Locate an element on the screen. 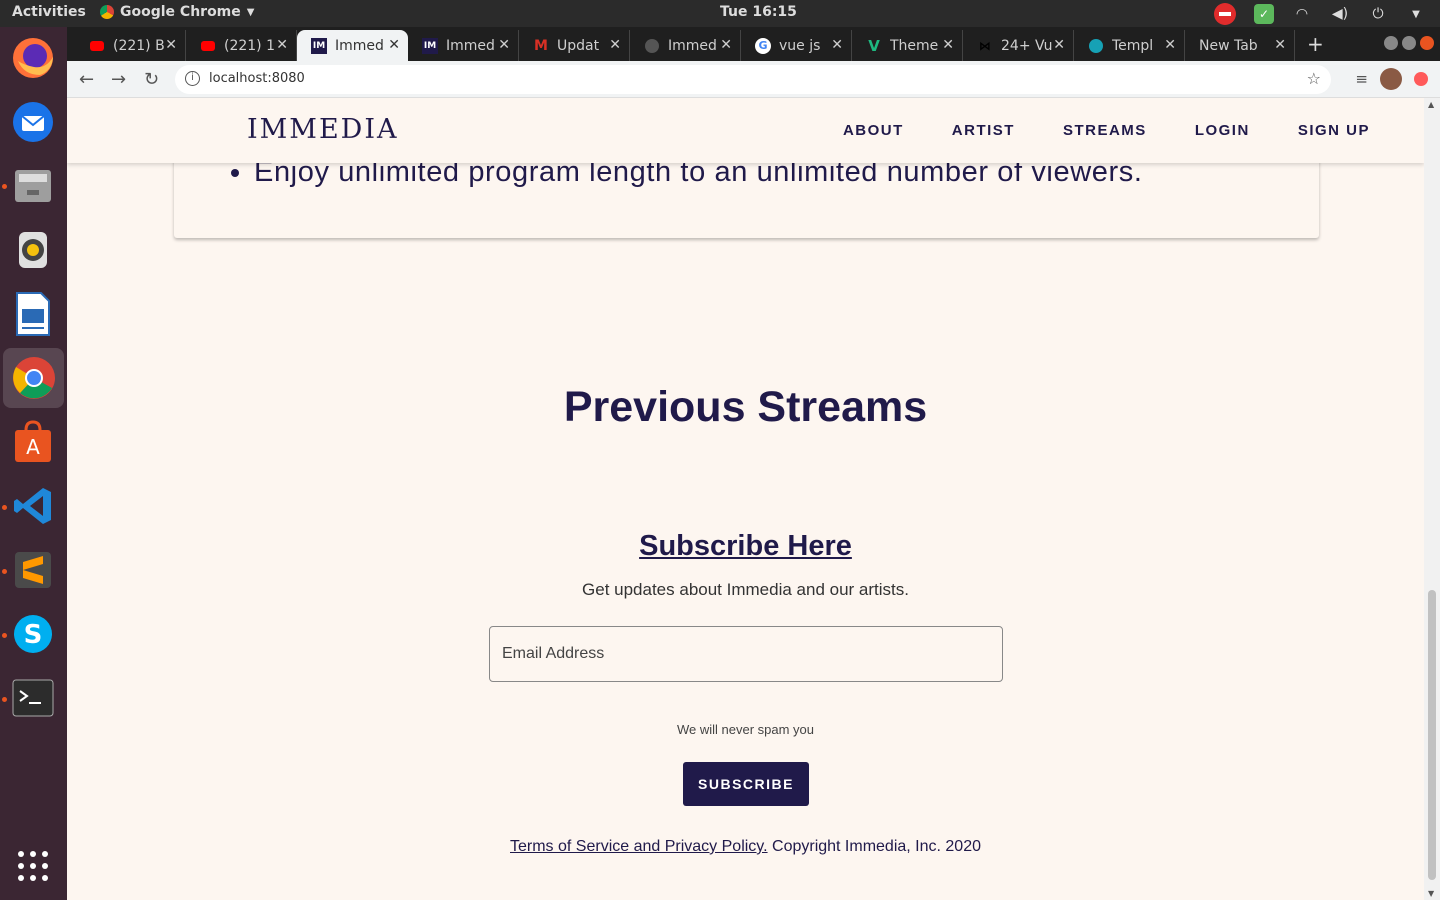 Image resolution: width=1440 pixels, height=900 pixels. browser-tab: IM Immed ✕ is located at coordinates (463, 45).